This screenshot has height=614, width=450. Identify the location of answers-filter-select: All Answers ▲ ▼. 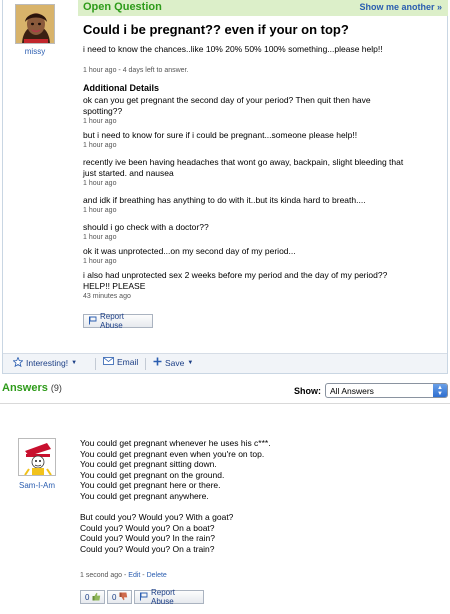
(386, 390).